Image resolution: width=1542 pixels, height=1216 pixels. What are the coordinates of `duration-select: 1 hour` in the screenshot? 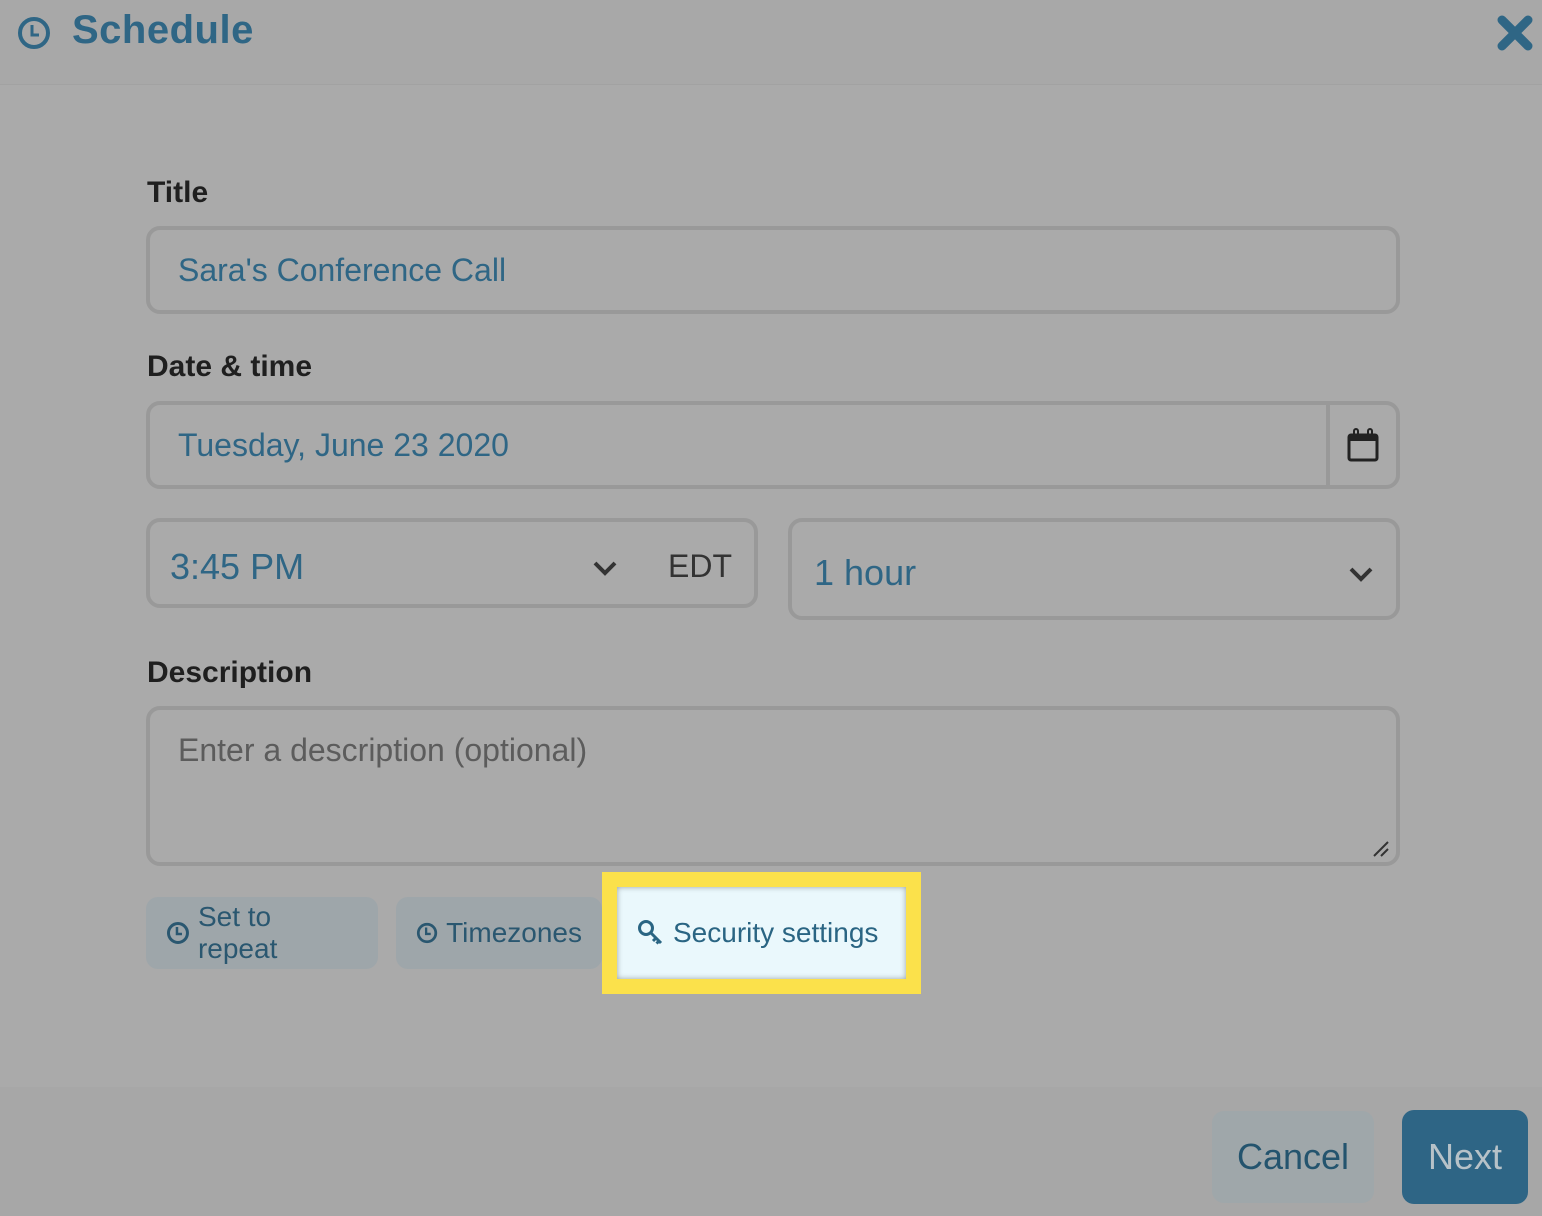 It's located at (1094, 569).